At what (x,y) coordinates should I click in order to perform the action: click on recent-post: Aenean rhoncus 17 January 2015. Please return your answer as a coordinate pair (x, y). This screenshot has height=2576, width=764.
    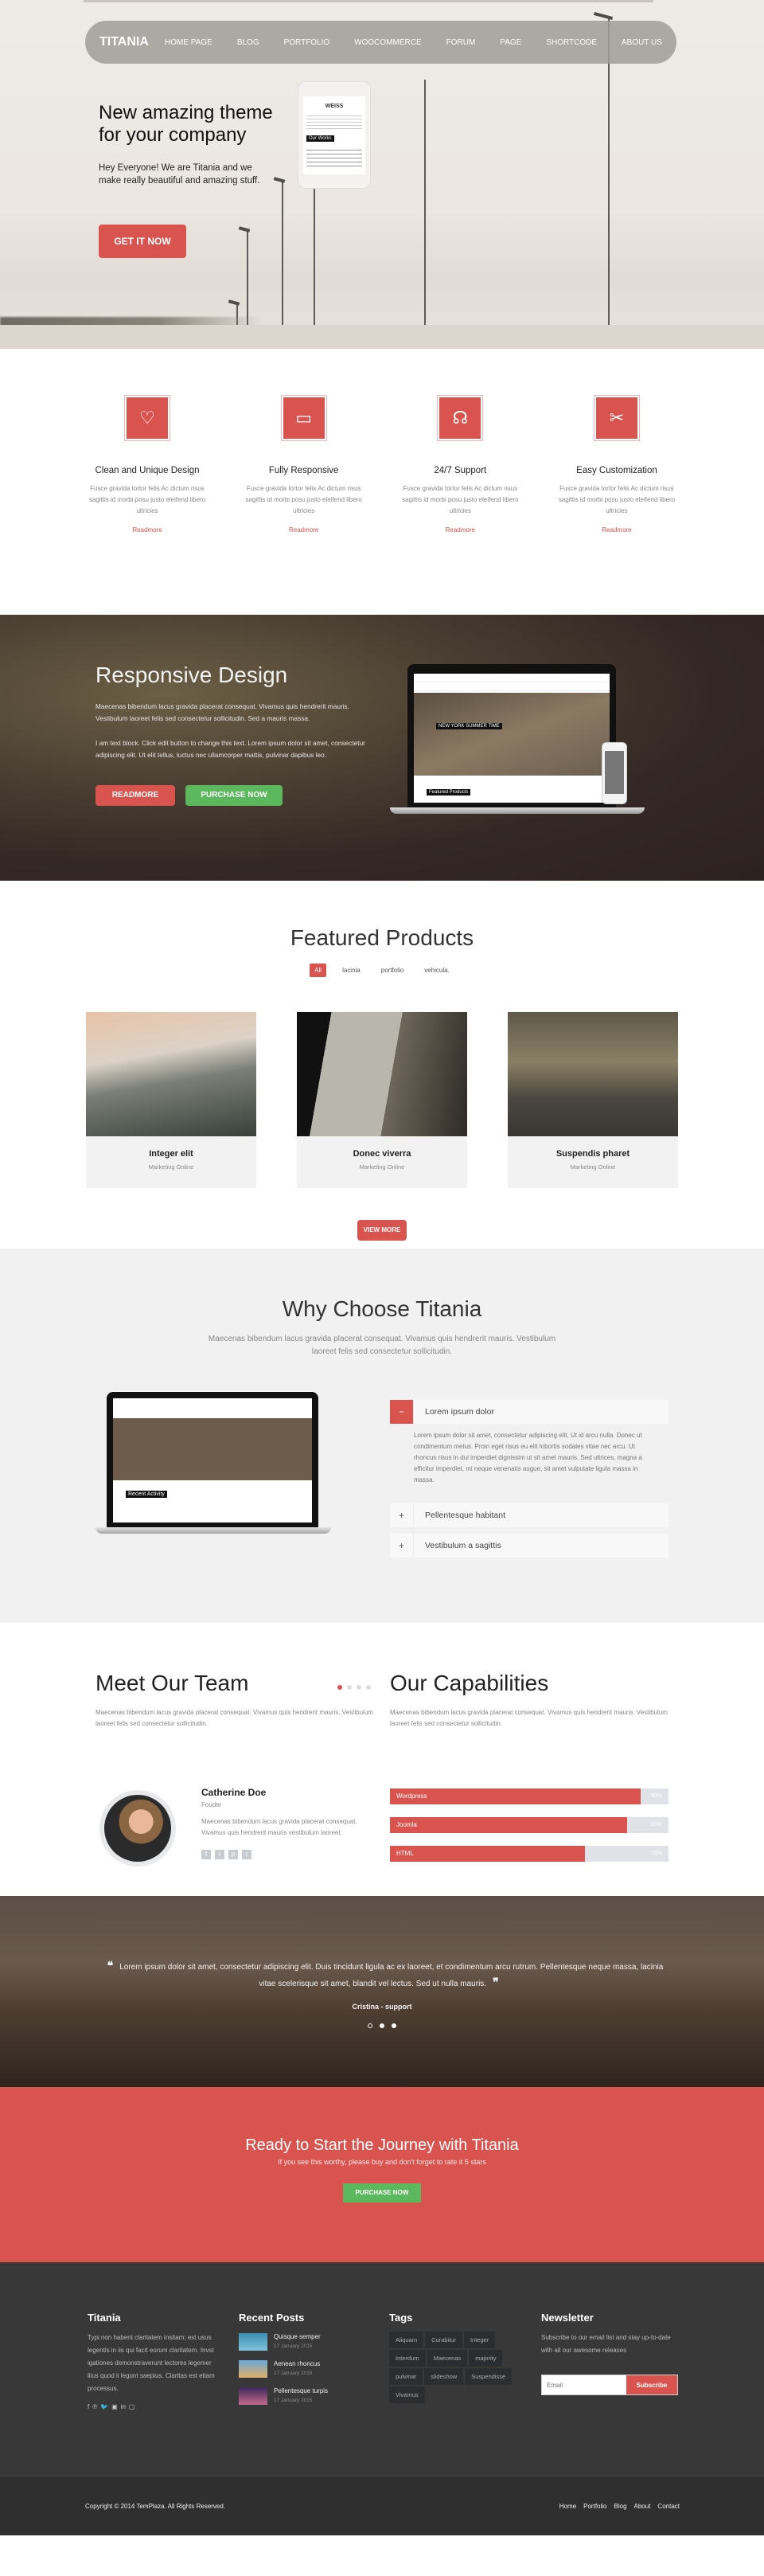
    Looking at the image, I should click on (283, 2369).